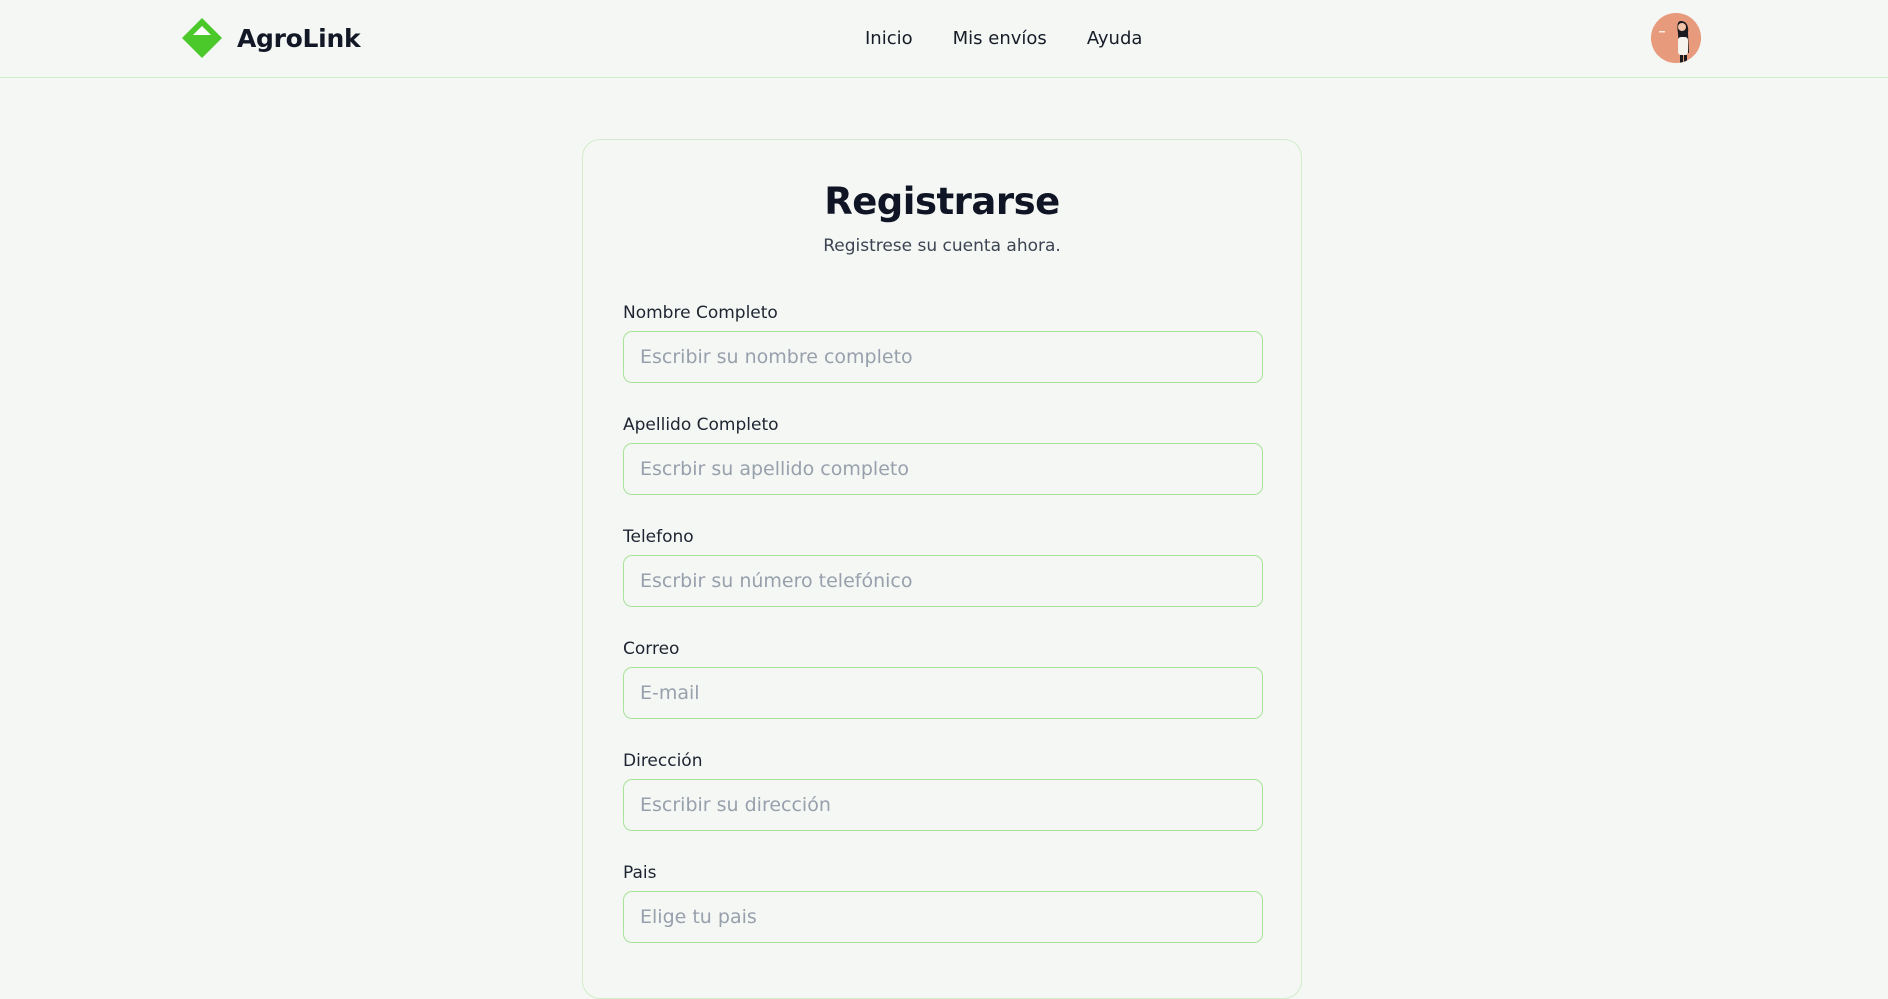 The width and height of the screenshot is (1888, 999). I want to click on telefono-input, so click(943, 581).